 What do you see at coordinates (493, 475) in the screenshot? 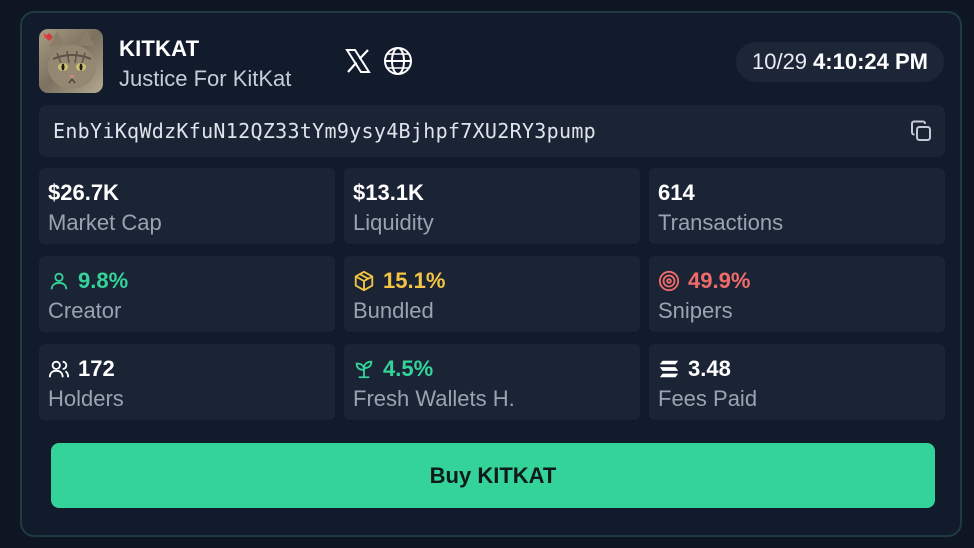
I see `buy-button: Buy KITKAT` at bounding box center [493, 475].